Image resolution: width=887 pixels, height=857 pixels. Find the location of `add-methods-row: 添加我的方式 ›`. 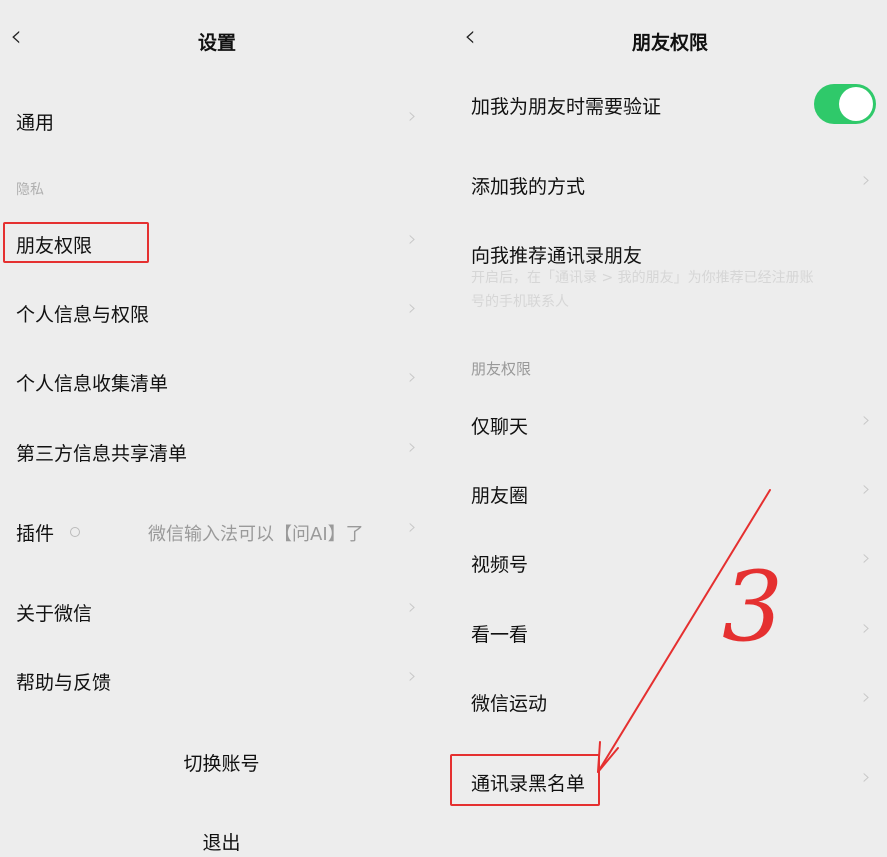

add-methods-row: 添加我的方式 › is located at coordinates (667, 185).